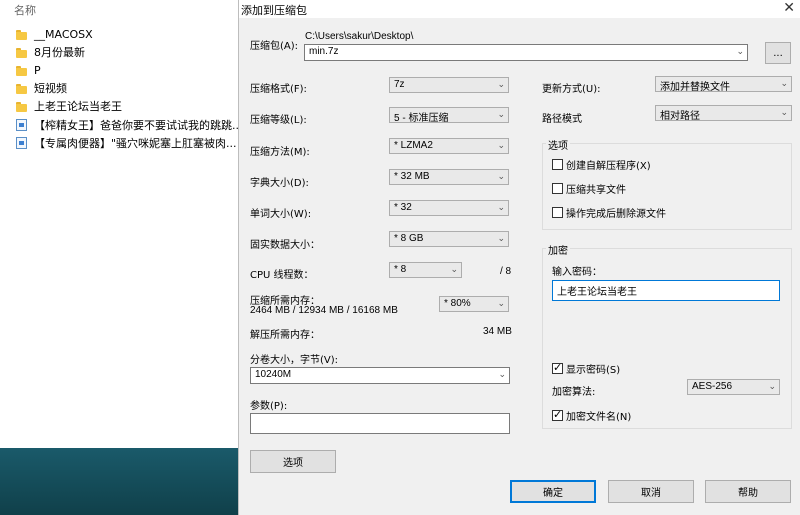 This screenshot has width=800, height=515. What do you see at coordinates (680, 116) in the screenshot?
I see `path-value: 相对路径` at bounding box center [680, 116].